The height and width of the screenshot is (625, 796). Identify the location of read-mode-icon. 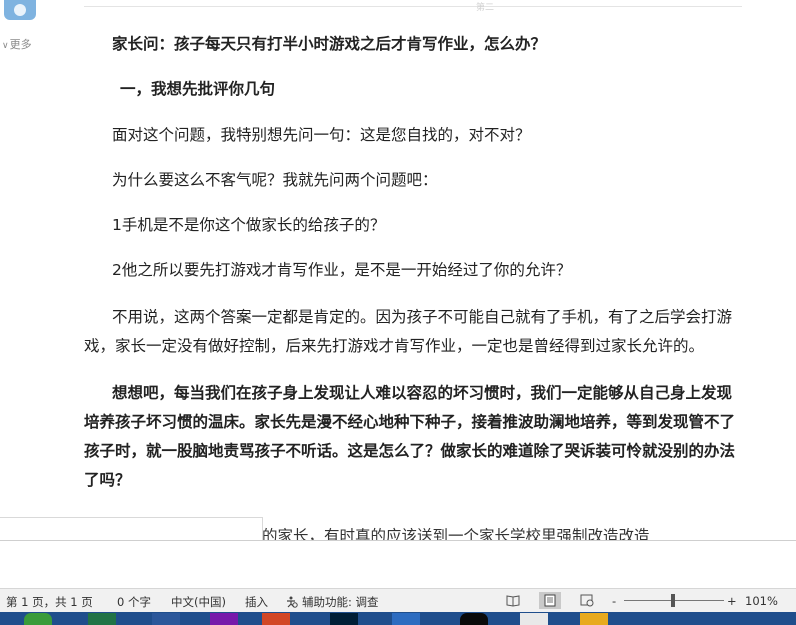
(513, 601).